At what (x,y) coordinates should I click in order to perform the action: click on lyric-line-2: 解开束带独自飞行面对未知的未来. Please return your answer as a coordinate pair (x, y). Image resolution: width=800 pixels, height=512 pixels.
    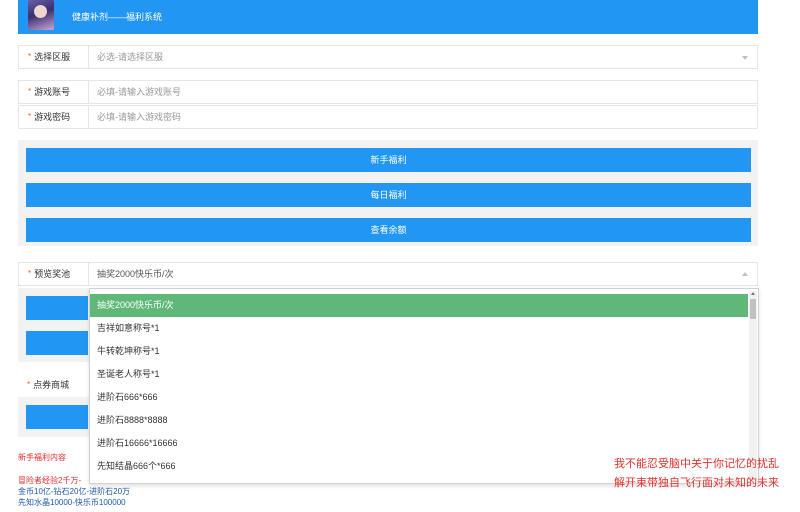
    Looking at the image, I should click on (696, 483).